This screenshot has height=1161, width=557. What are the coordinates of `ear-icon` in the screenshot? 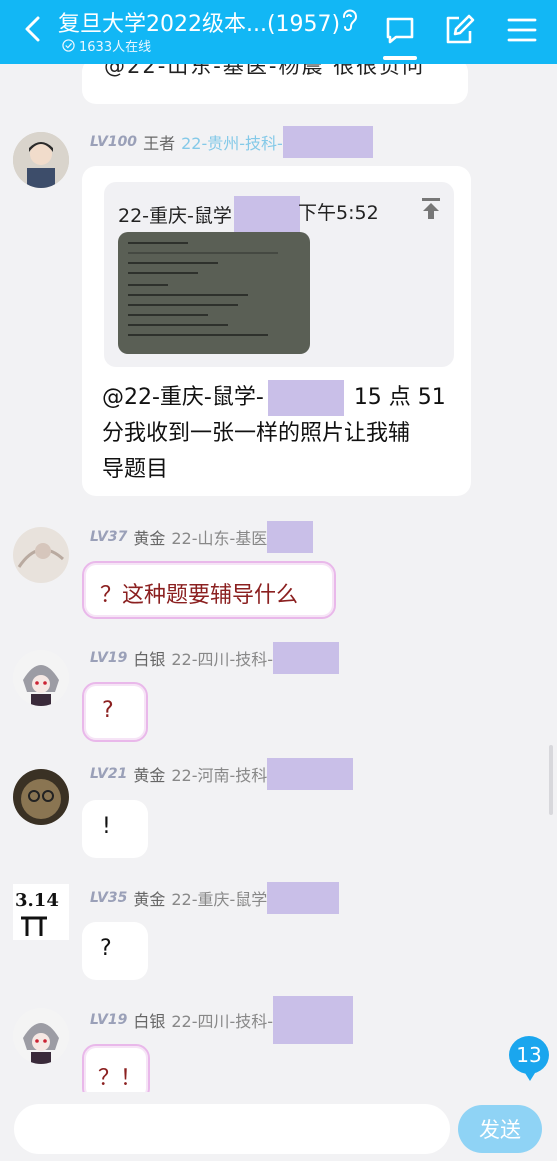 It's located at (349, 21).